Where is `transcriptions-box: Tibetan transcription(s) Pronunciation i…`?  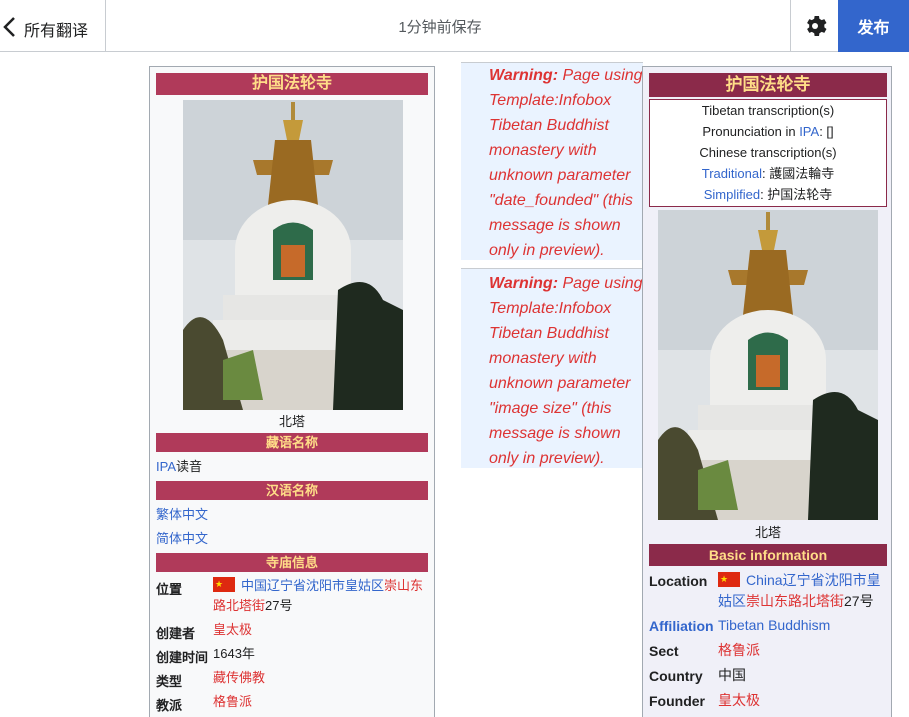 transcriptions-box: Tibetan transcription(s) Pronunciation i… is located at coordinates (768, 153).